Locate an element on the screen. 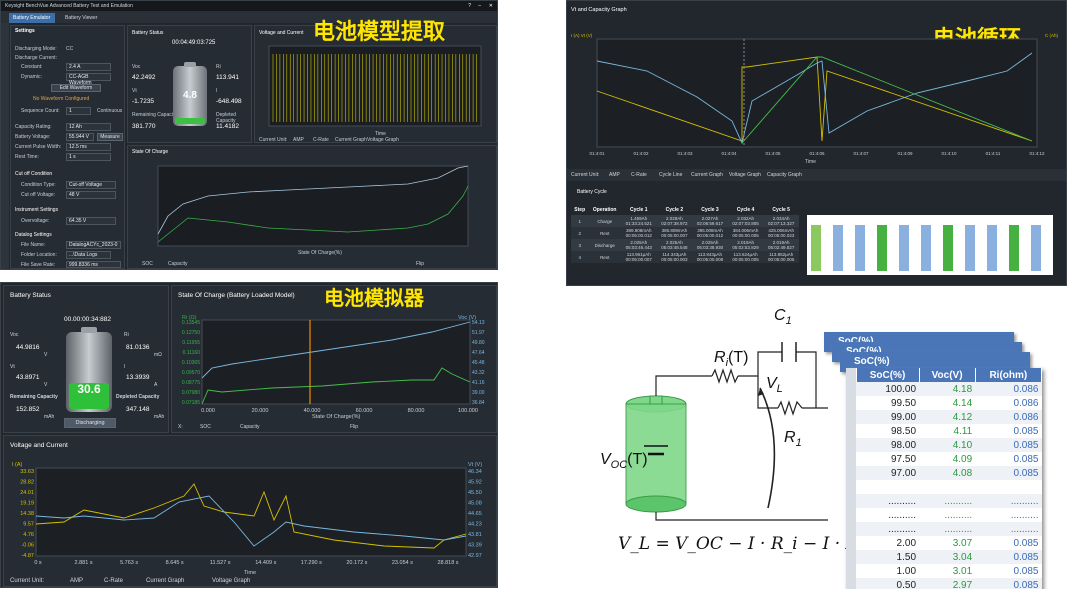 The width and height of the screenshot is (1069, 589). measure-button: Measure is located at coordinates (110, 137).